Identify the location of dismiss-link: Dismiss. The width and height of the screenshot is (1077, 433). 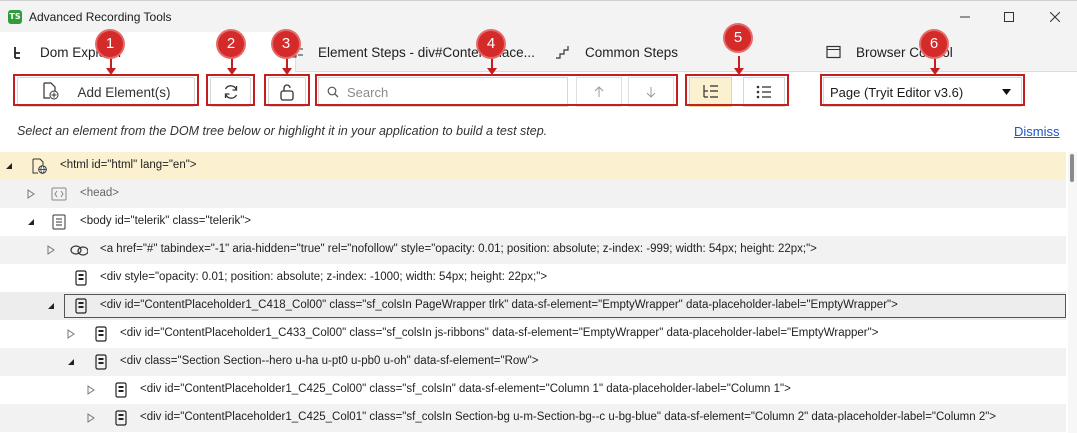
(1037, 131).